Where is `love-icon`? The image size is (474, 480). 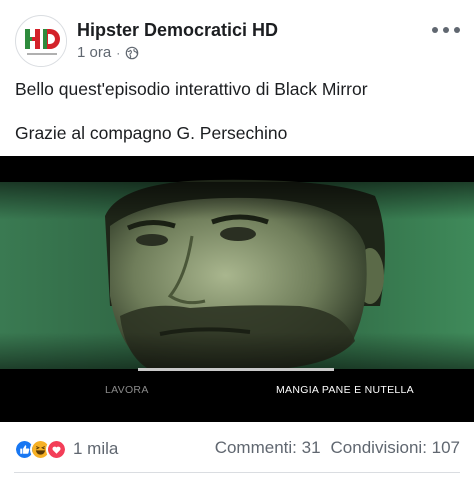 love-icon is located at coordinates (56, 449).